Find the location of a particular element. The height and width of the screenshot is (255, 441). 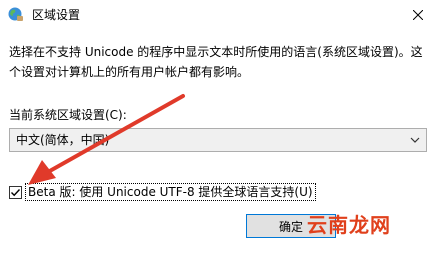

close-icon is located at coordinates (418, 15).